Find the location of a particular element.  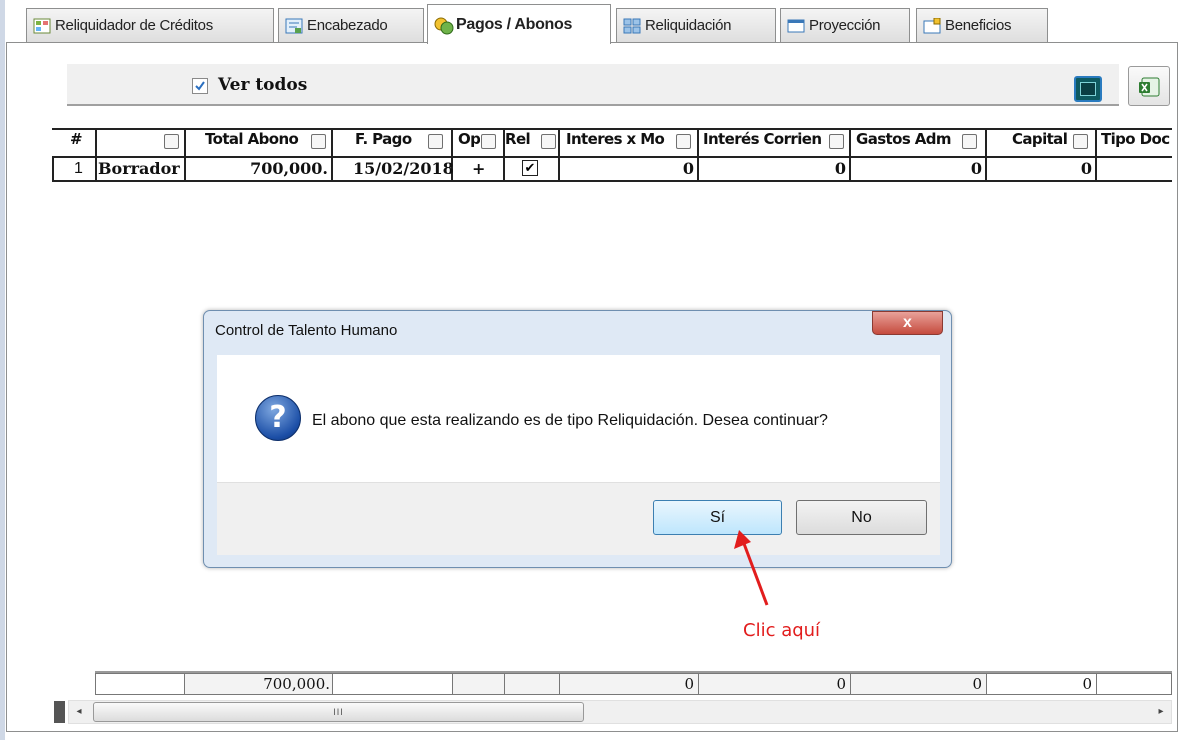

col-total-checkbox is located at coordinates (318, 141).